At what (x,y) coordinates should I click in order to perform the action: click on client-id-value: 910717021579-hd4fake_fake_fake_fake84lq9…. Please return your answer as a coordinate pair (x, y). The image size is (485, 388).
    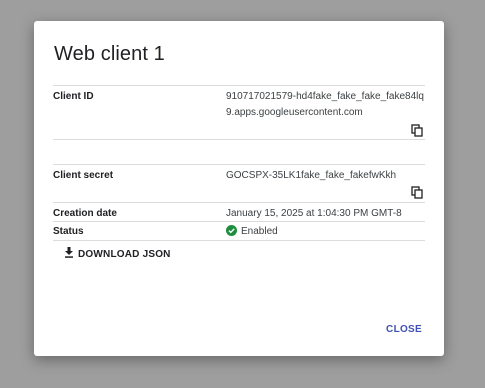
    Looking at the image, I should click on (325, 104).